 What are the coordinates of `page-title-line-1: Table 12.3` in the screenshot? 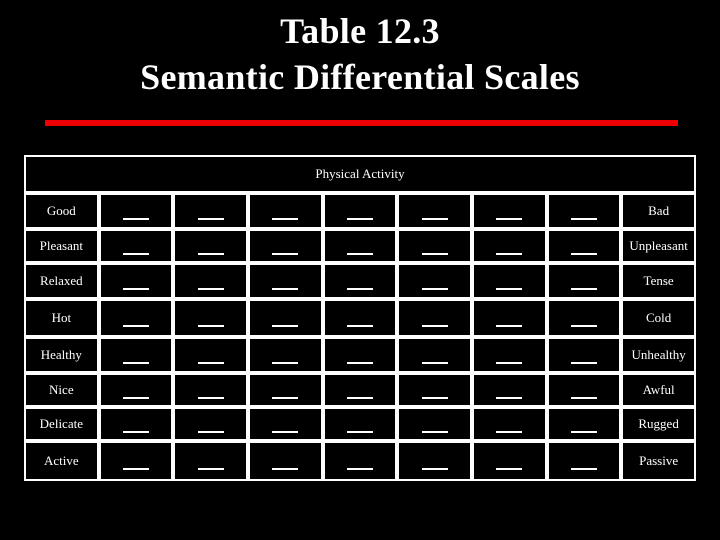 It's located at (360, 31).